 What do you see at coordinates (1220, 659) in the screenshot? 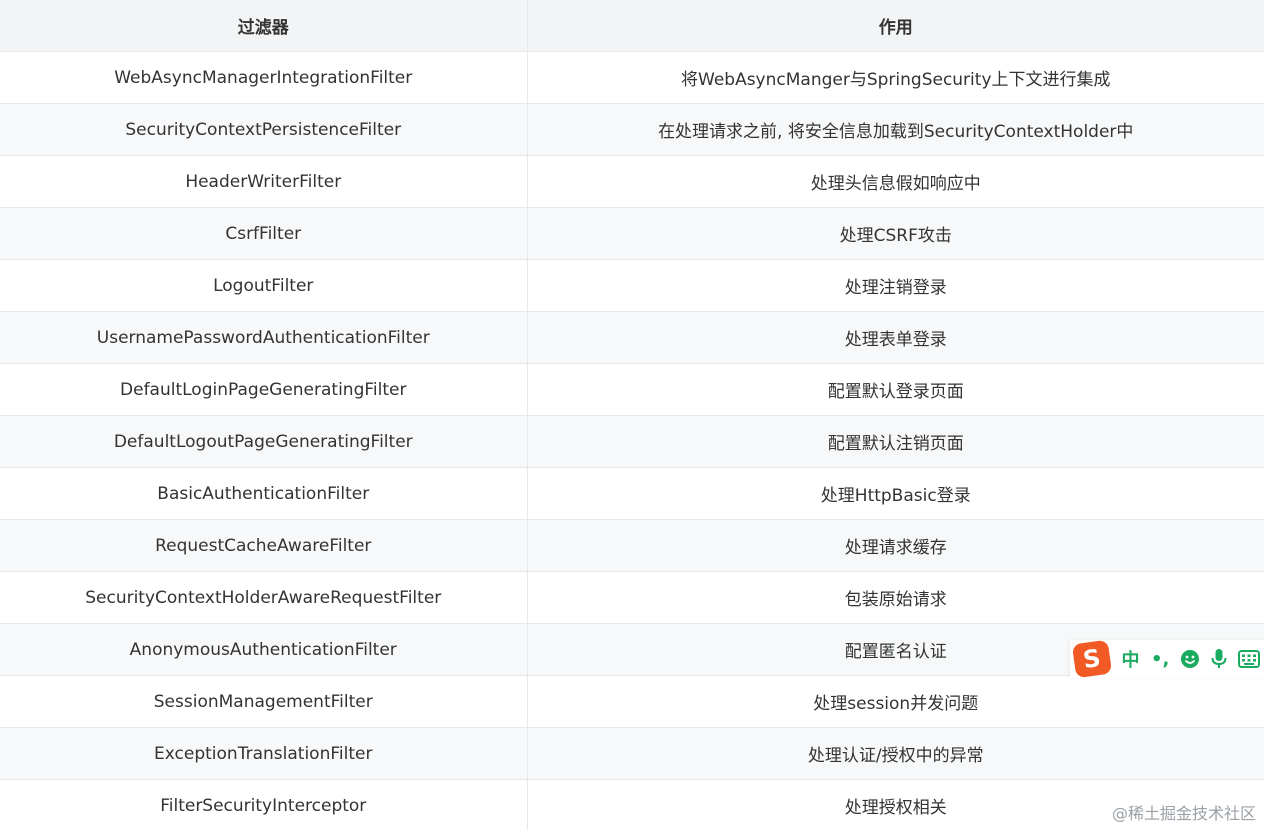
I see `microphone-icon` at bounding box center [1220, 659].